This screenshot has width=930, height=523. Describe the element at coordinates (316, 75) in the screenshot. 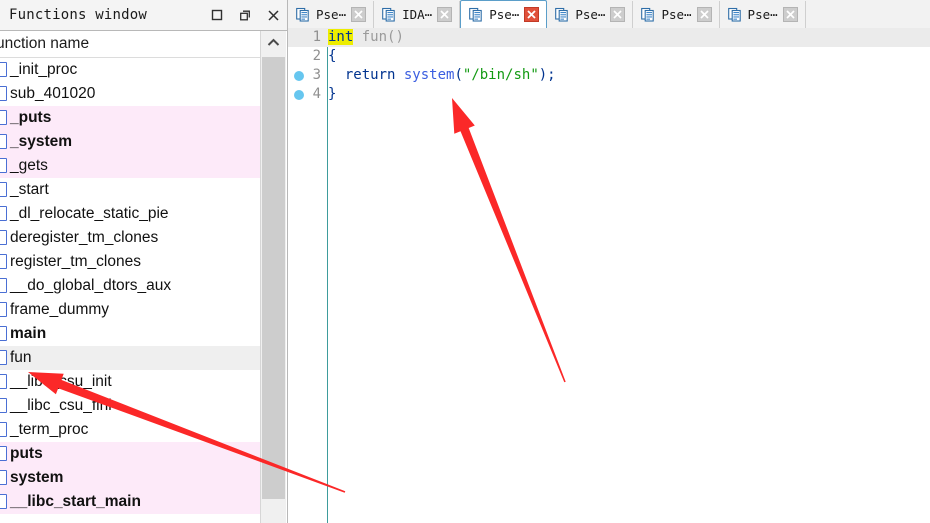

I see `line-number: 3` at that location.